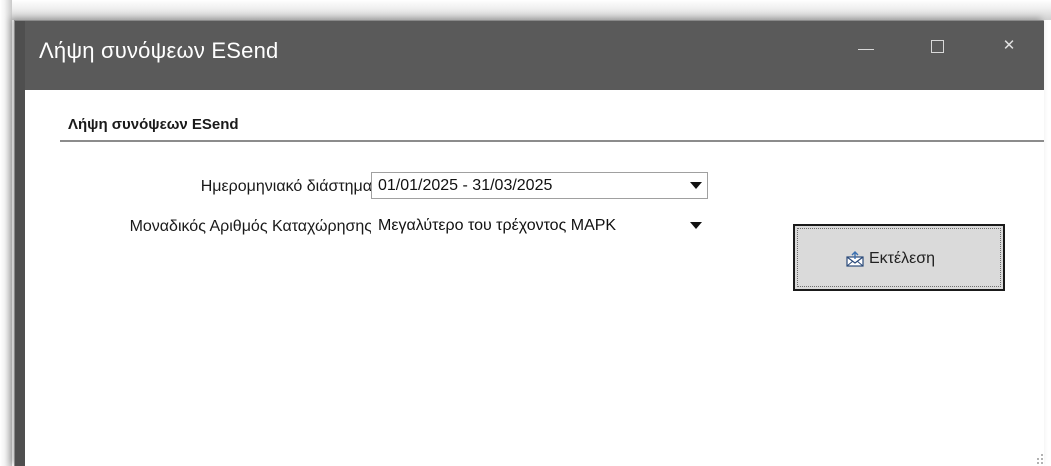 The height and width of the screenshot is (466, 1051). I want to click on date-range-dropdown-arrow, so click(696, 185).